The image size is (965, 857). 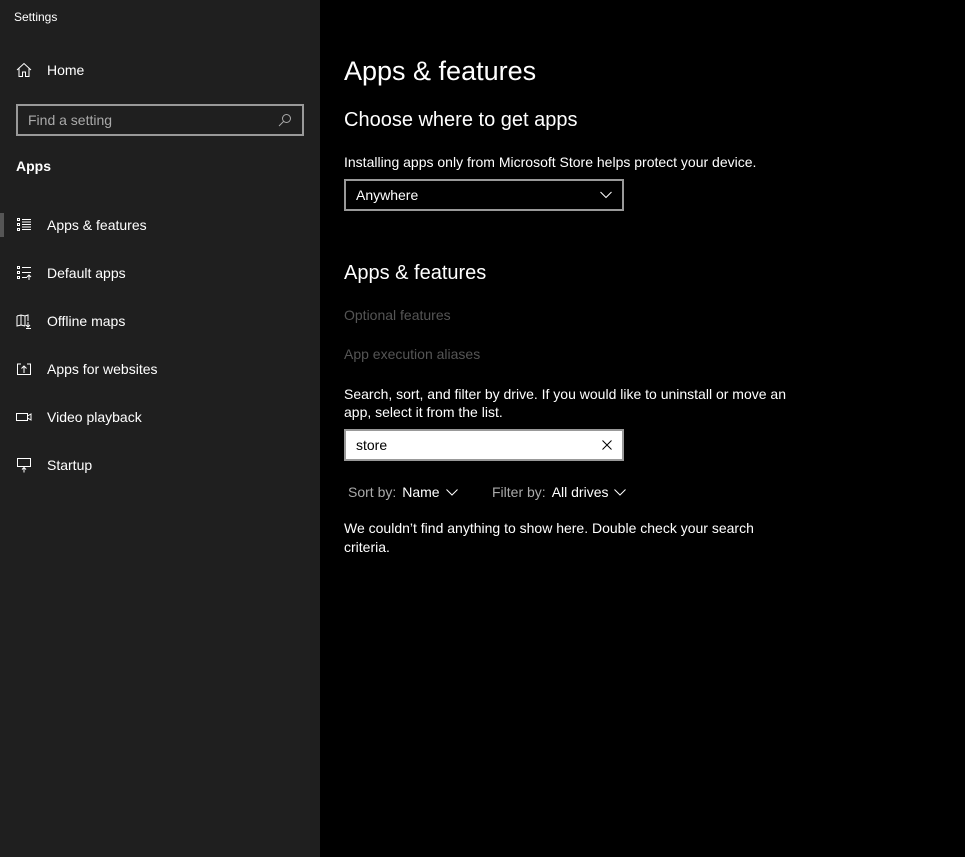 I want to click on app-execution-aliases-link: App execution aliases, so click(x=412, y=354).